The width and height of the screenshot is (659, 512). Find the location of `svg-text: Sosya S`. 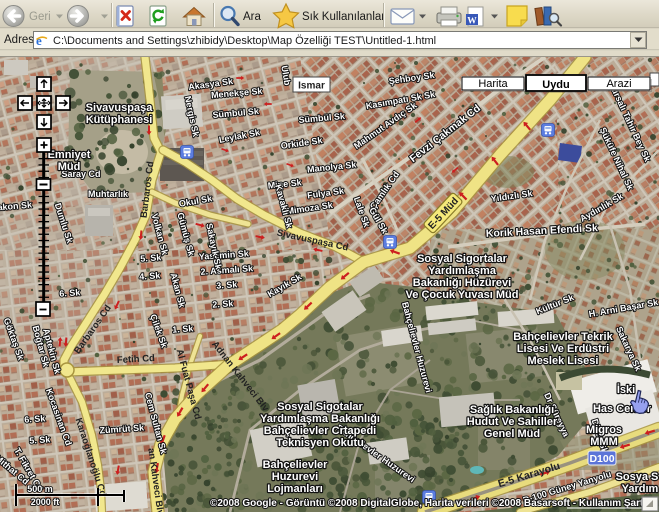

svg-text: Sosya S is located at coordinates (637, 477).